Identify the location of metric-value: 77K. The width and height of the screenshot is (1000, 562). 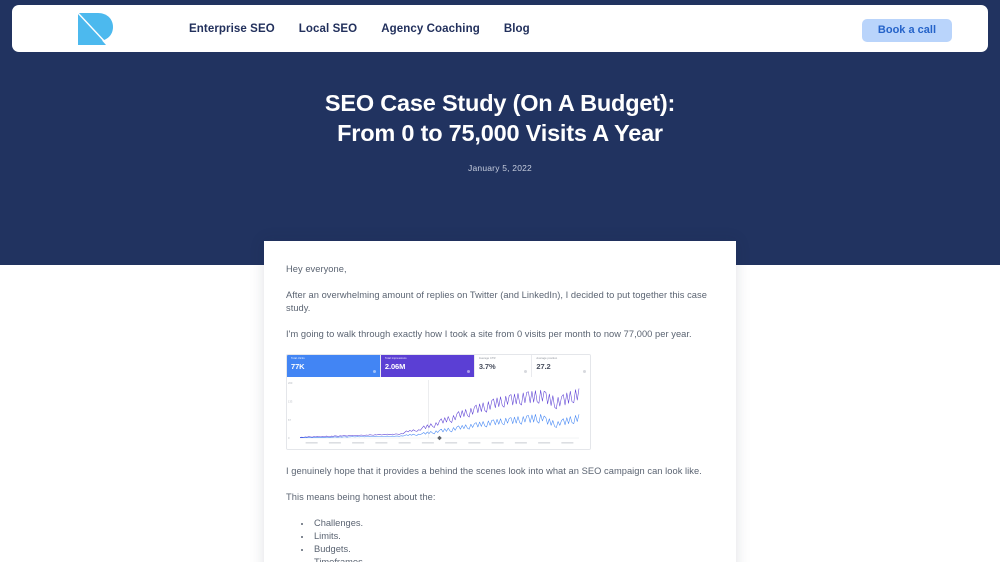
(298, 366).